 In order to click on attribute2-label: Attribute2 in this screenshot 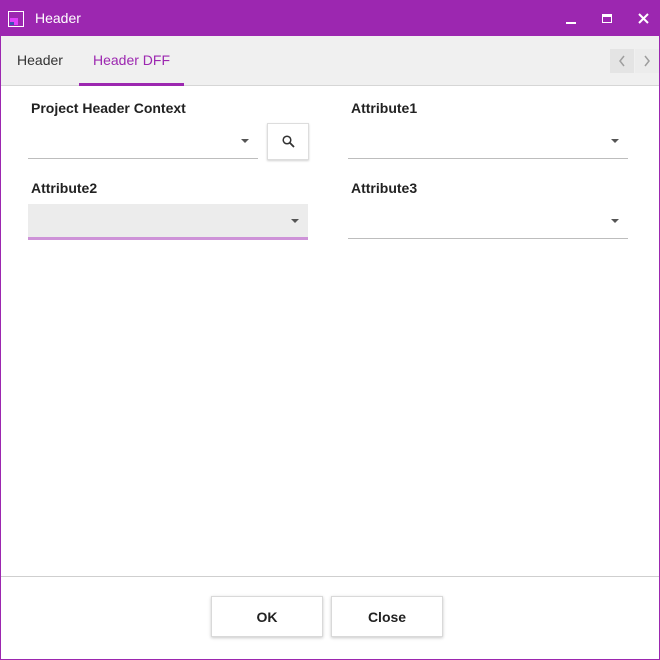, I will do `click(64, 188)`.